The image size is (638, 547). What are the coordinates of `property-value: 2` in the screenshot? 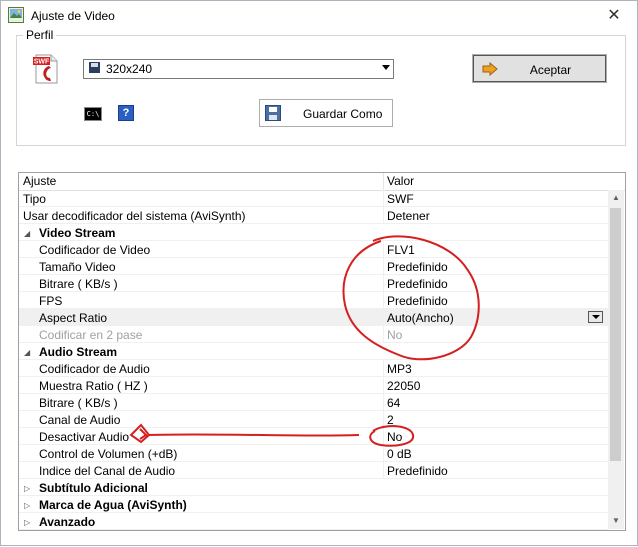 It's located at (390, 420).